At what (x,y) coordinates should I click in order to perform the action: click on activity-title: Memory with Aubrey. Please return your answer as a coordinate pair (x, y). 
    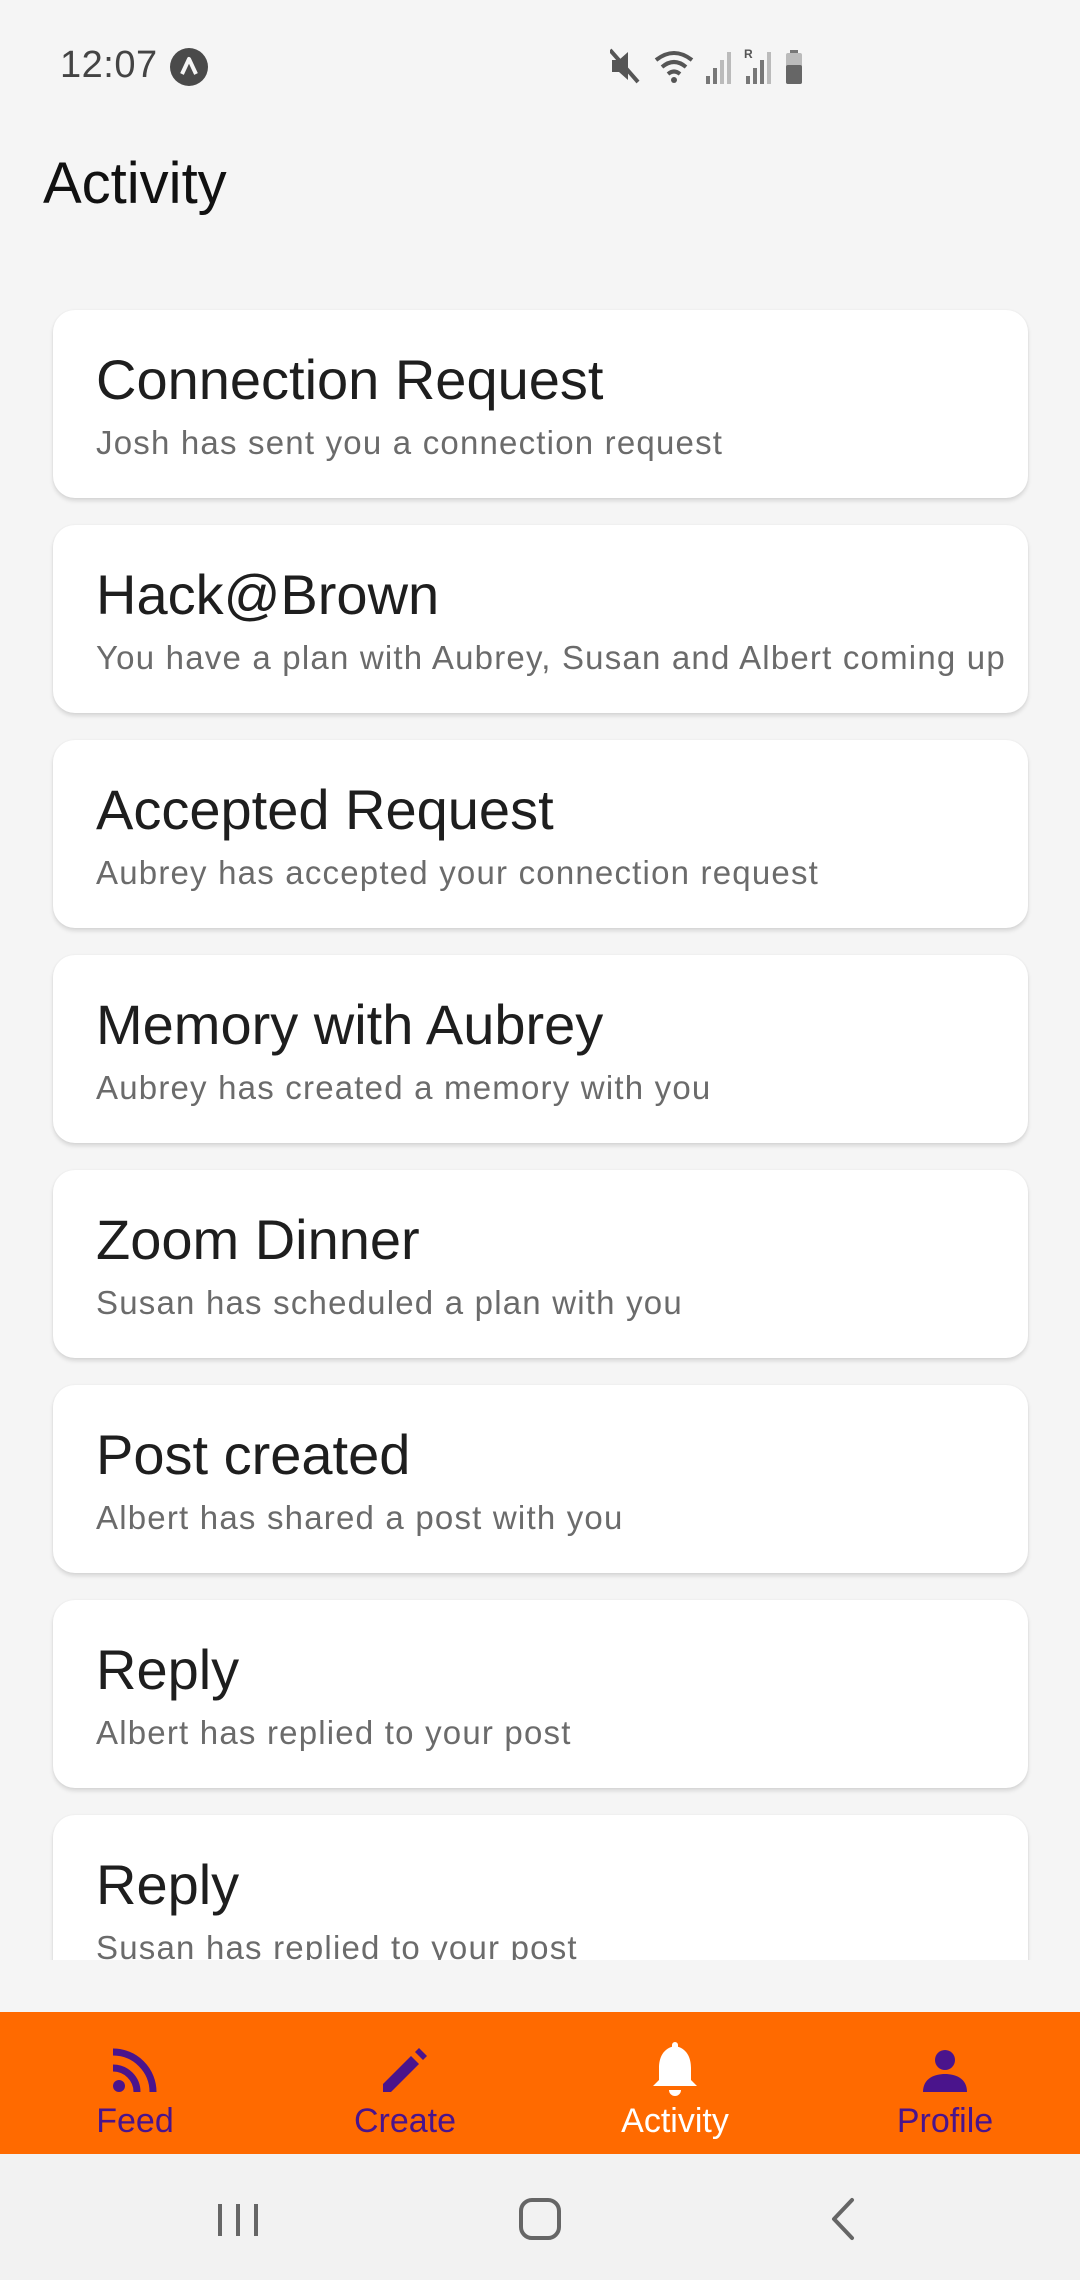
    Looking at the image, I should click on (350, 1024).